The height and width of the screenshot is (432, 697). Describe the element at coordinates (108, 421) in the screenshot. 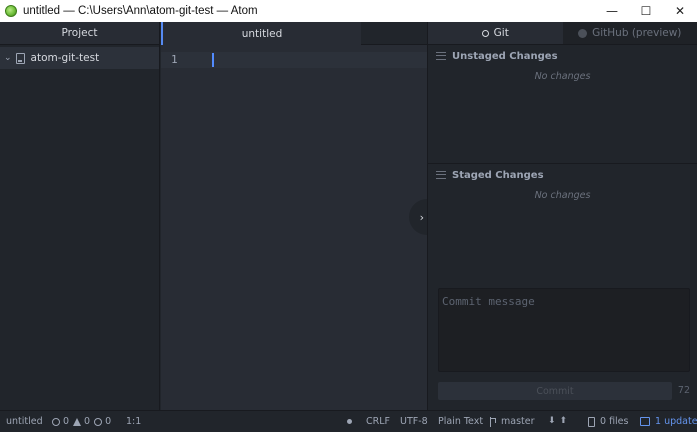

I see `info-count: 0` at that location.